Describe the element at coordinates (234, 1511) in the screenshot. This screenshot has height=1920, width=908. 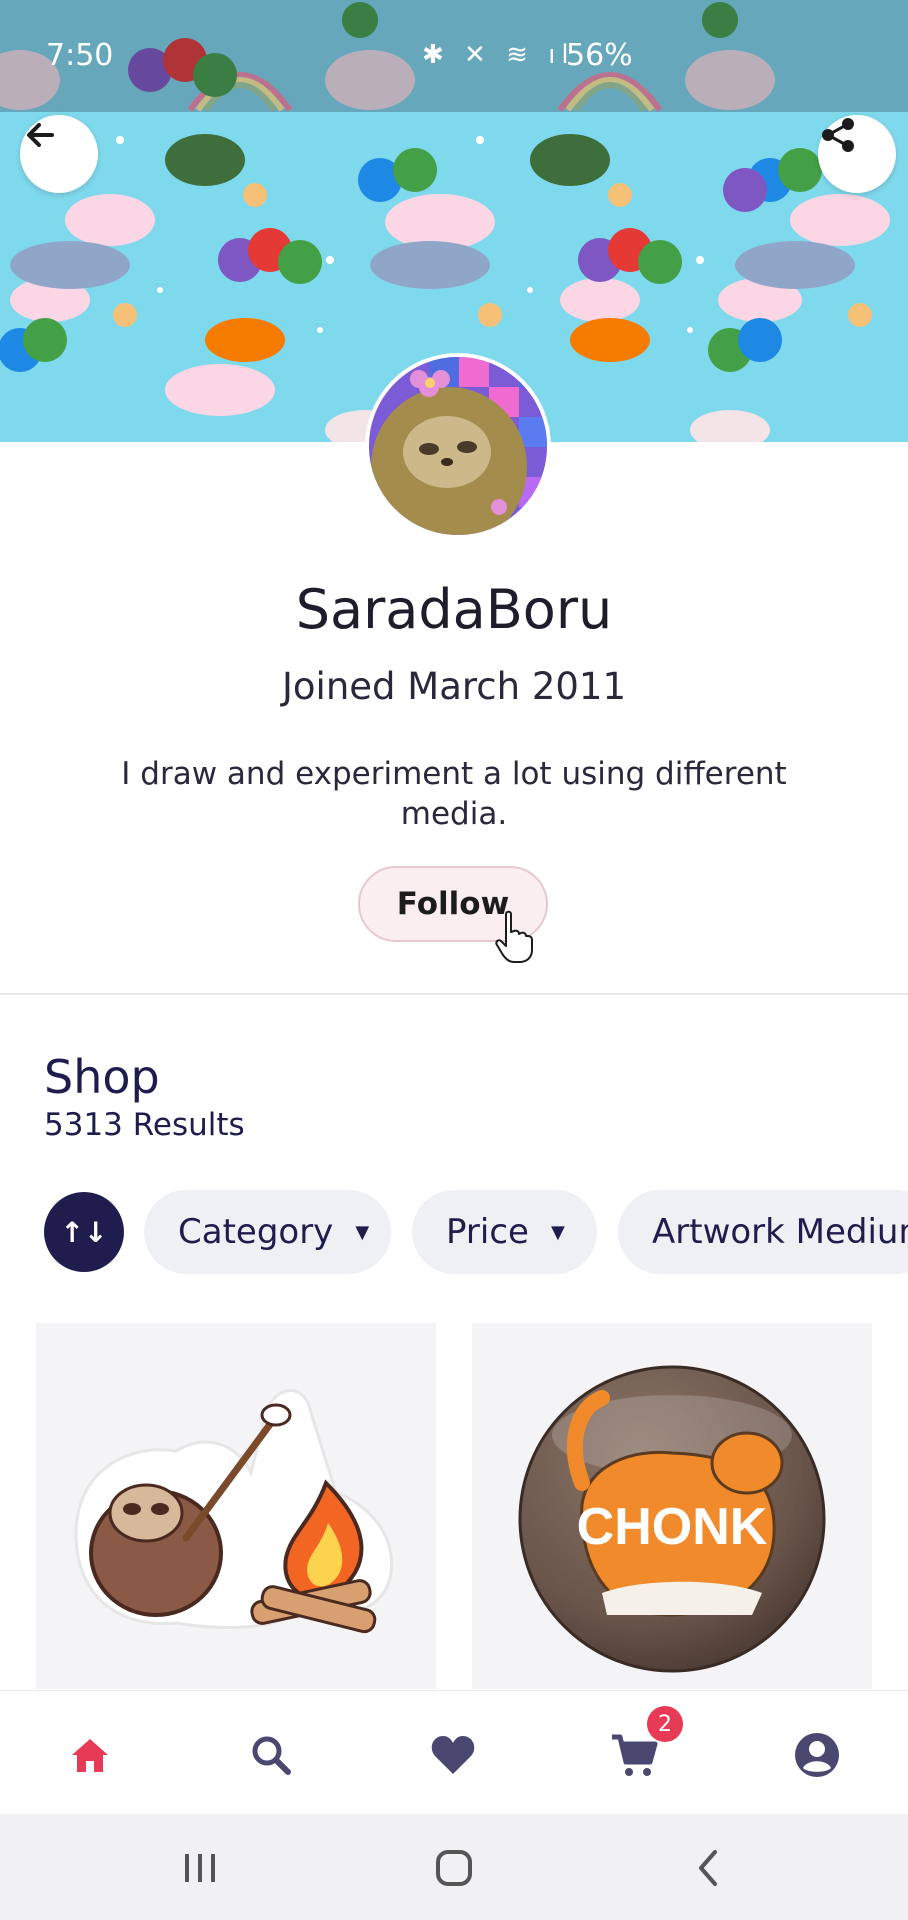
I see `sloth-campfire-sticker-image` at that location.